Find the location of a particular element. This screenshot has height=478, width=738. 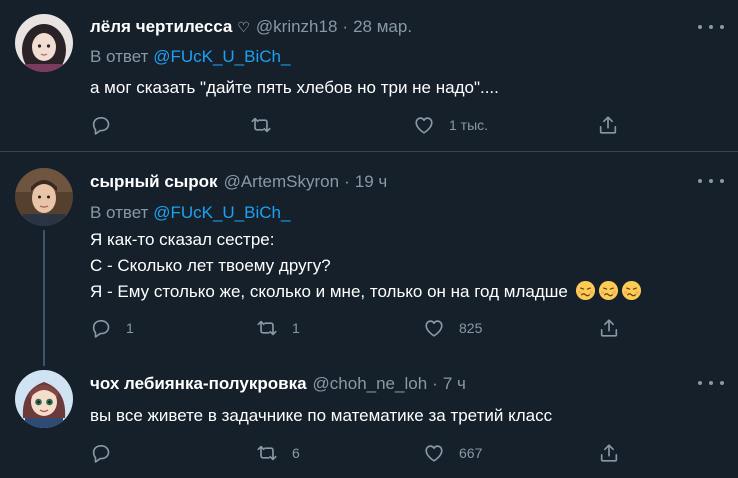

tweet-text-line: С - Сколько лет твоему другу? is located at coordinates (210, 265).